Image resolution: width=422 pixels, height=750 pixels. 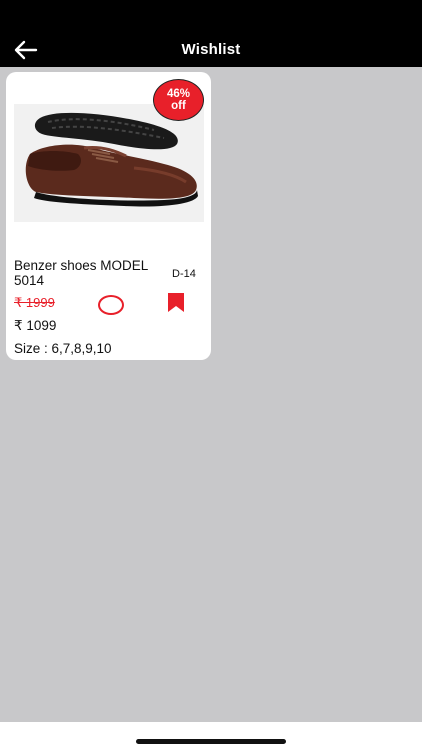 I want to click on size-info: Size : 6,7,8,9,10, so click(x=63, y=348).